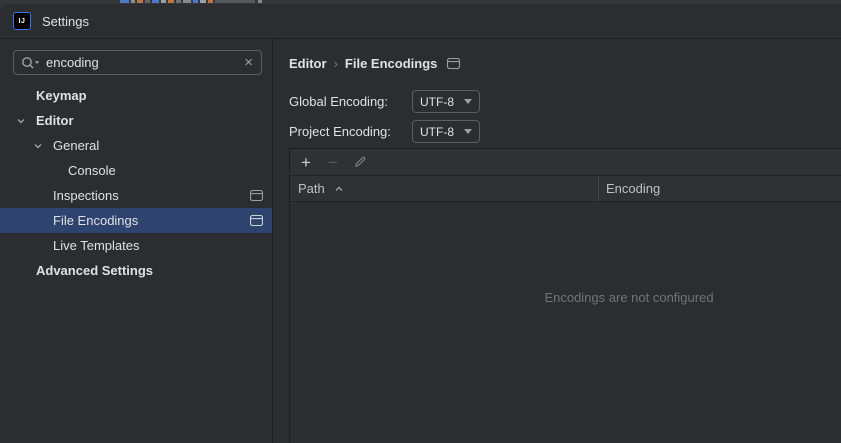  I want to click on tree-item-label: File Encodings, so click(96, 220).